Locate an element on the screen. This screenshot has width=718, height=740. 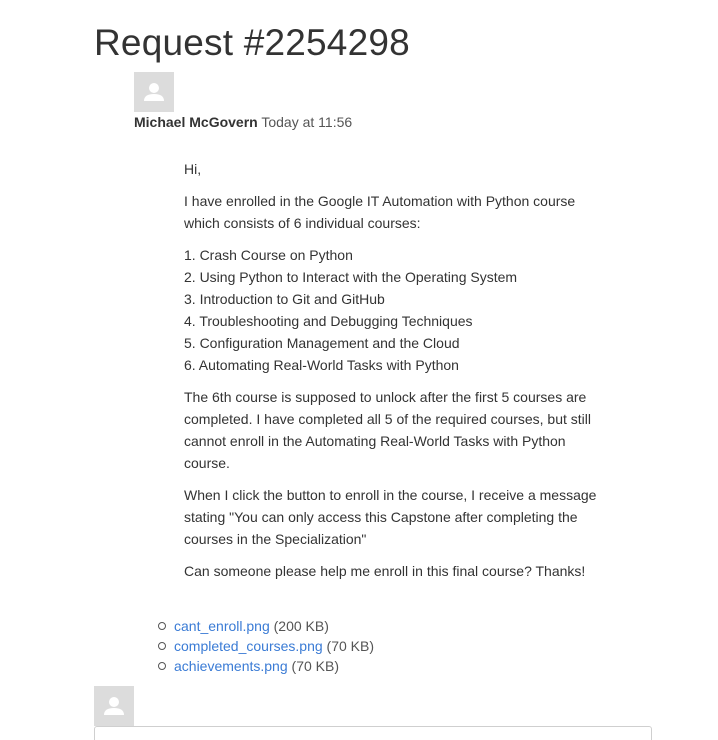
attachment-item: cant_enroll.png (200 KB) is located at coordinates (265, 626).